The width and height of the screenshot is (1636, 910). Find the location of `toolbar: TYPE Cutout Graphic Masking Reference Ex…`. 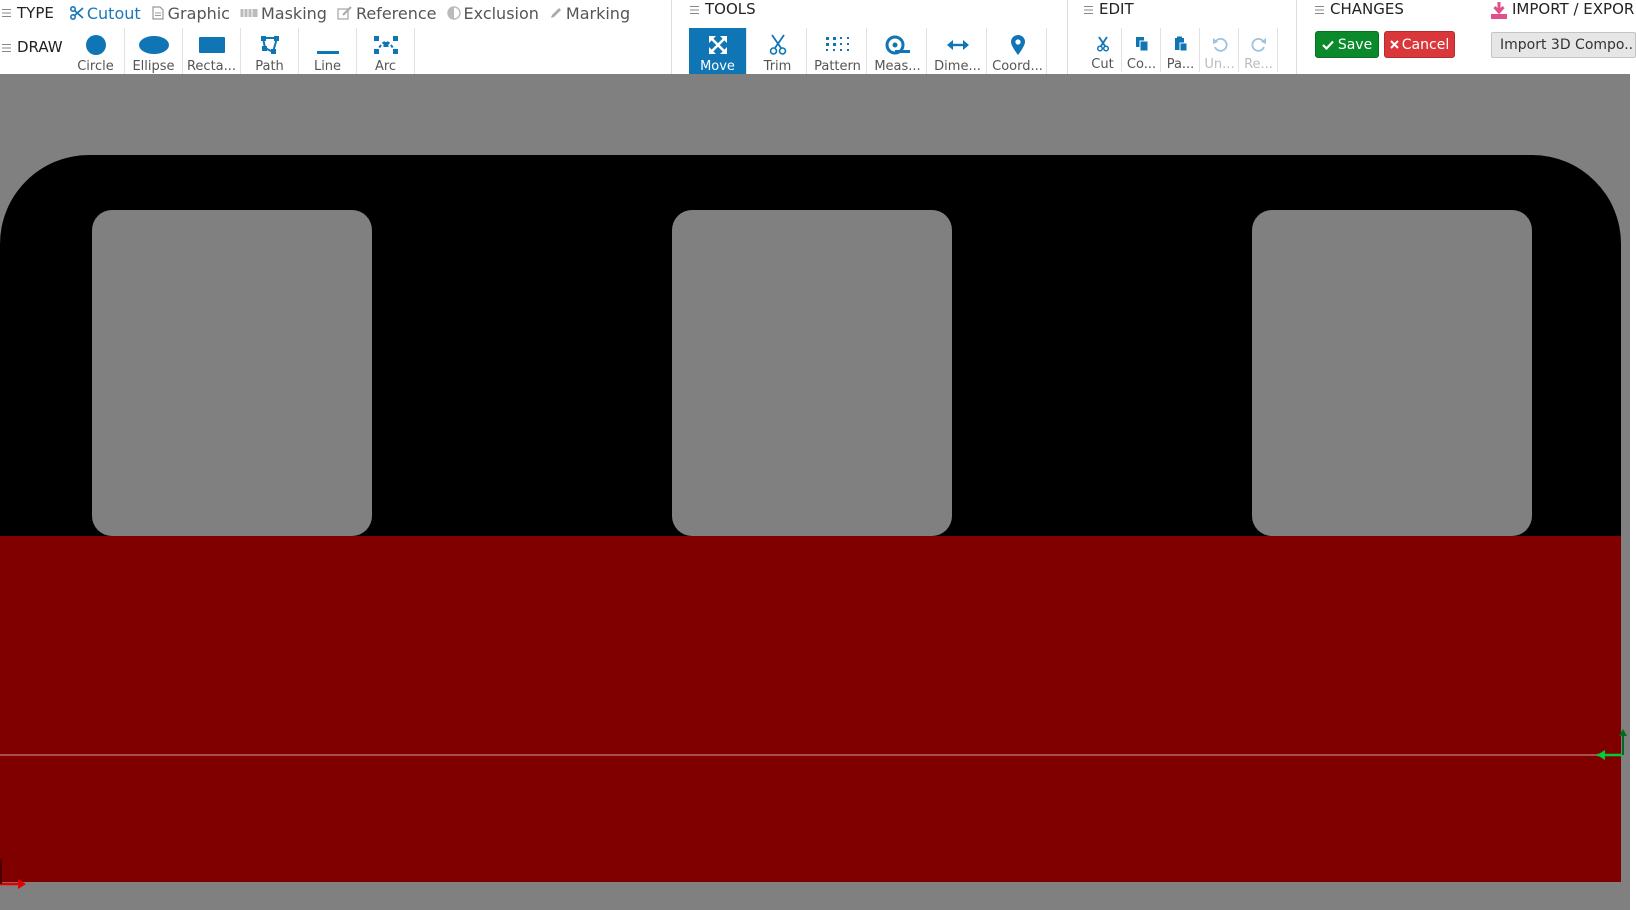

toolbar: TYPE Cutout Graphic Masking Reference Ex… is located at coordinates (818, 37).